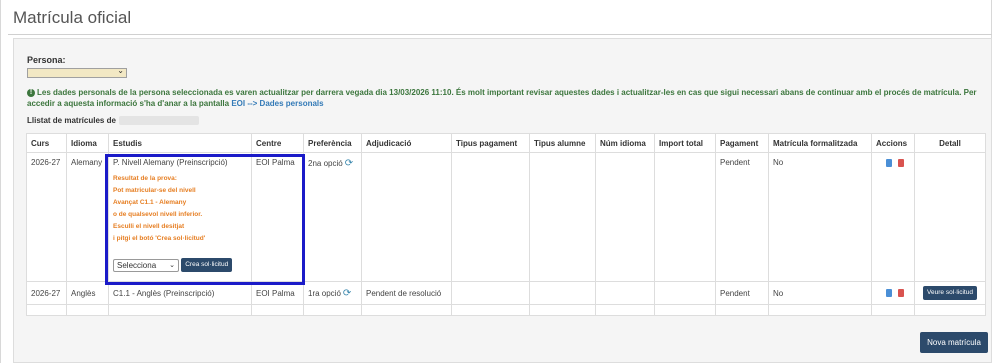  Describe the element at coordinates (950, 143) in the screenshot. I see `column-header: Detall` at that location.